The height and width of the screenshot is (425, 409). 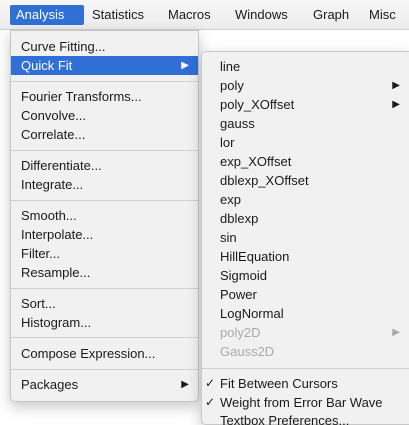 I want to click on fit-item-gauss: gauss, so click(x=305, y=123).